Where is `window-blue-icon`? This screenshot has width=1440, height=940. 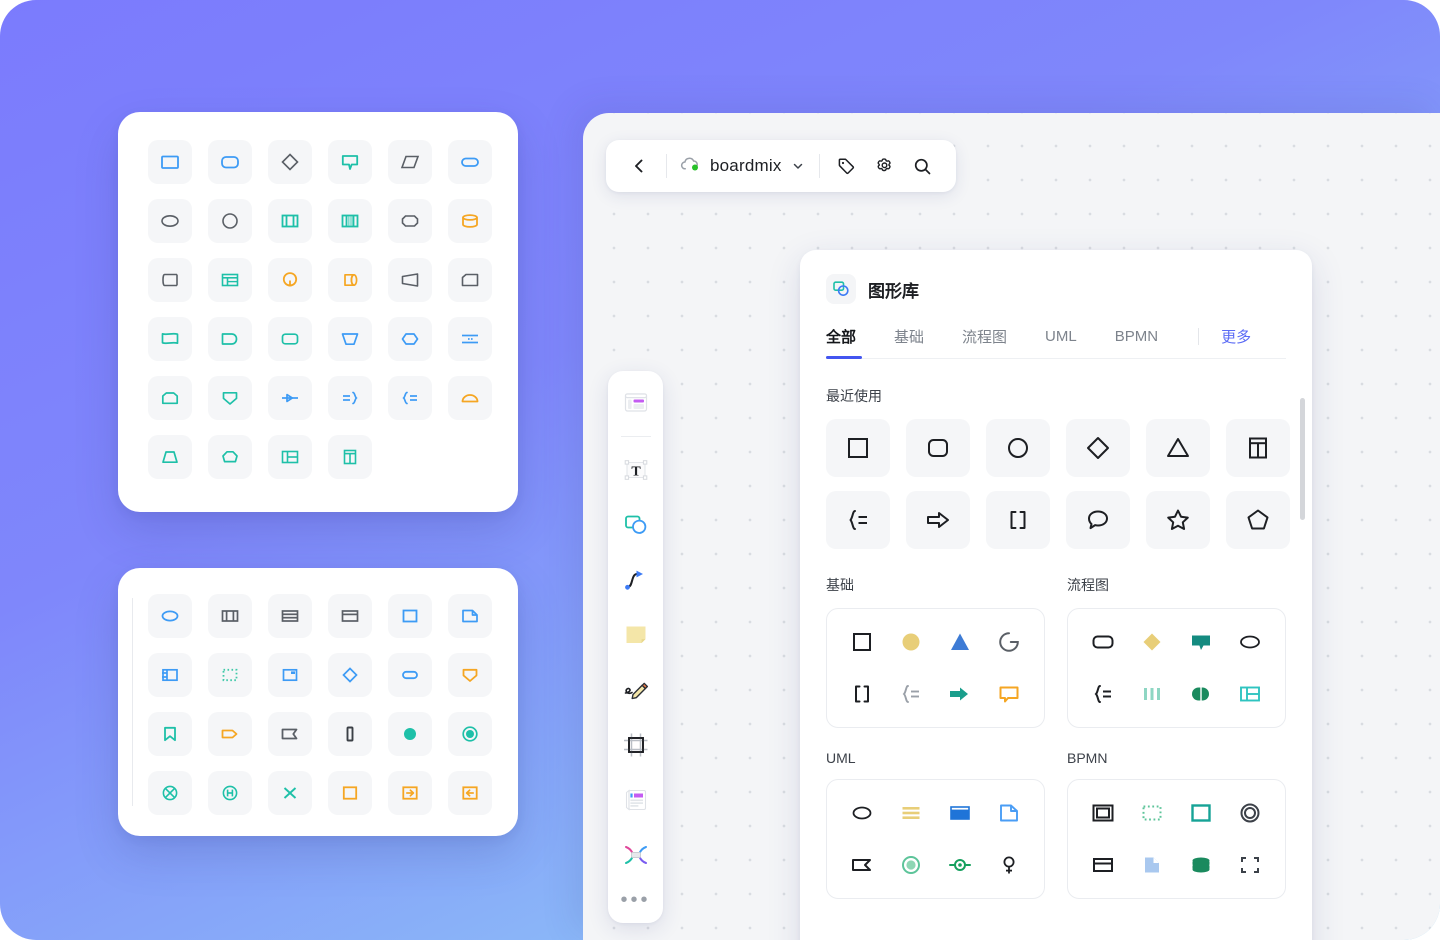 window-blue-icon is located at coordinates (960, 813).